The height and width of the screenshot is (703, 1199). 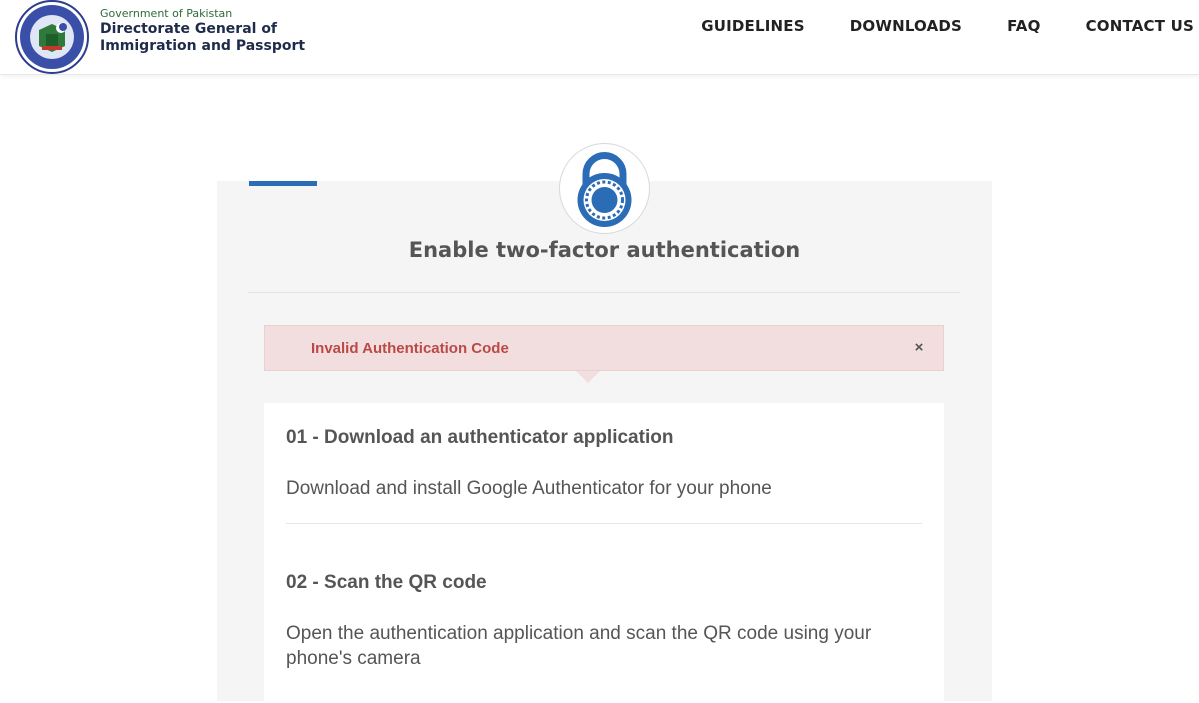 I want to click on dgip-emblem-icon, so click(x=52, y=37).